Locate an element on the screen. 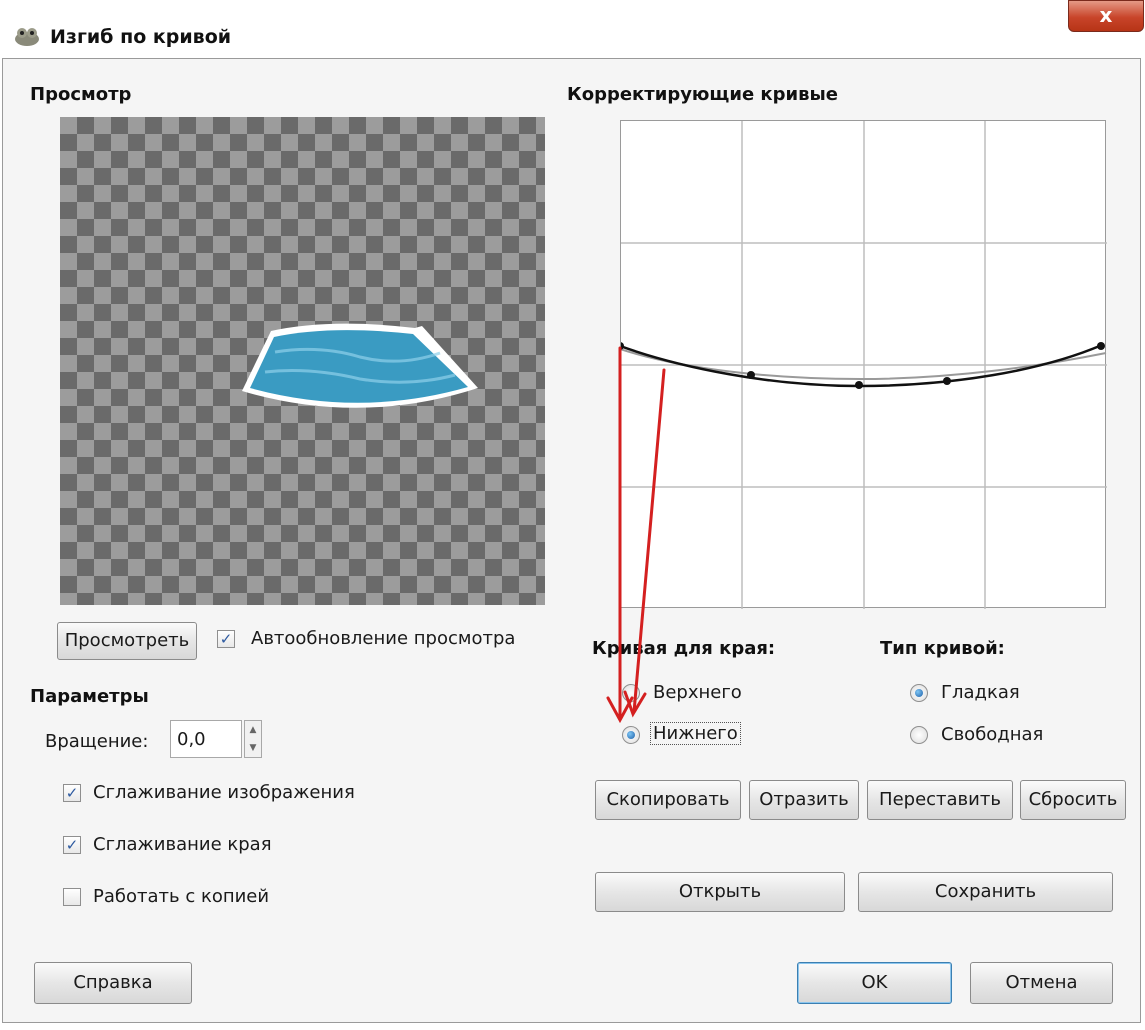 The image size is (1145, 1030). swap-button: Переставить is located at coordinates (940, 800).